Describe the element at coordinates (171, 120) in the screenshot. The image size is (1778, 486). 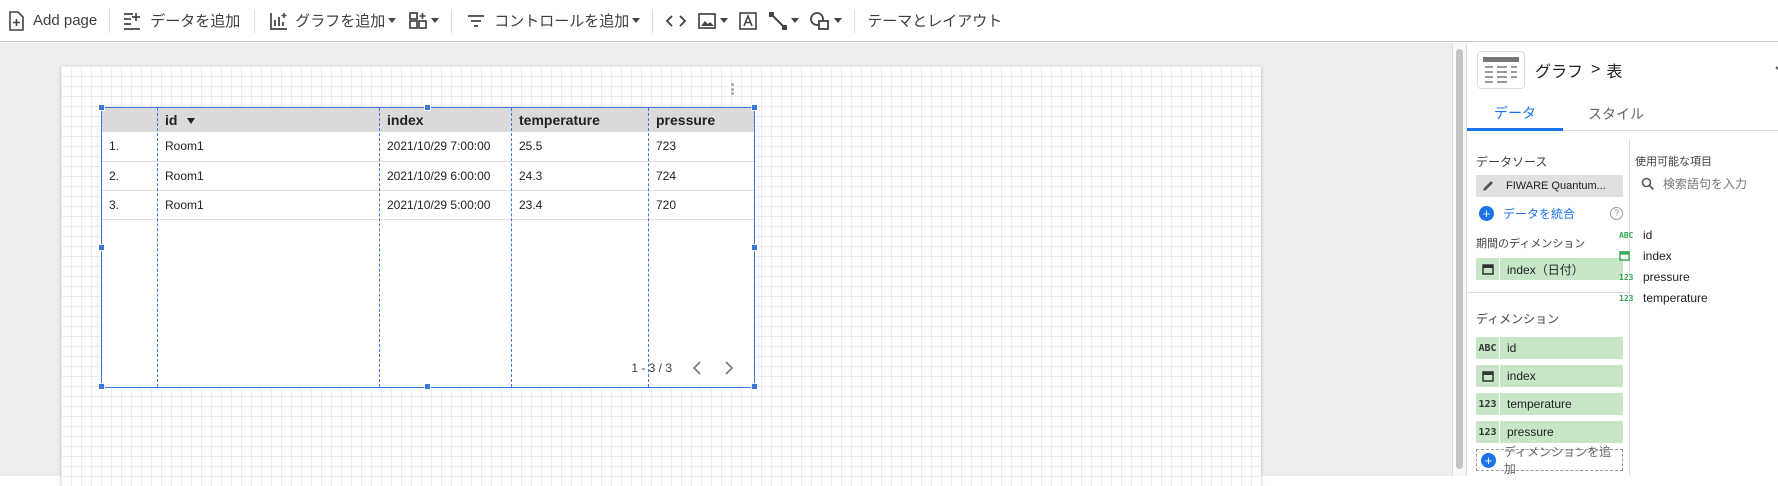
I see `column-header-label: id` at that location.